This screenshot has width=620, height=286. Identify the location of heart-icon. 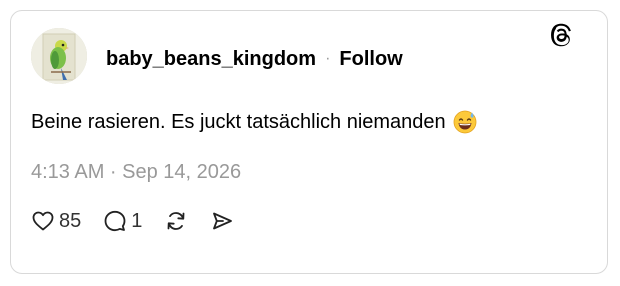
(43, 221).